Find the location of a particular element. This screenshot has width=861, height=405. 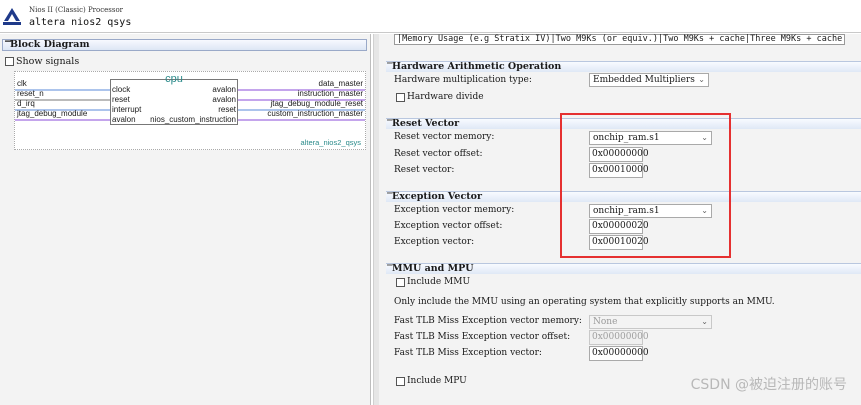

hardware-divide-toggle: Hardware divide is located at coordinates (440, 97).